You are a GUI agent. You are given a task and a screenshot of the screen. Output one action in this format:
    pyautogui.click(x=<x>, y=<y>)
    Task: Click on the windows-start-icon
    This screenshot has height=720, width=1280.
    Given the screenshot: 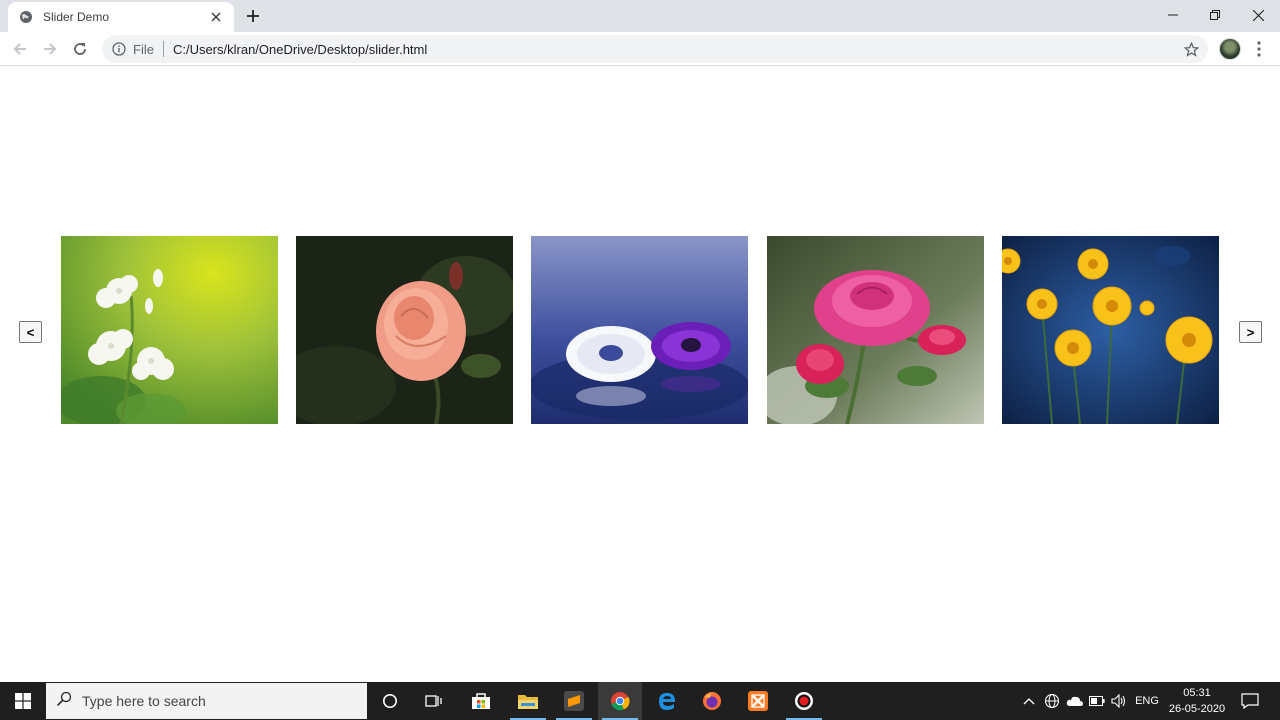 What is the action you would take?
    pyautogui.click(x=22, y=701)
    